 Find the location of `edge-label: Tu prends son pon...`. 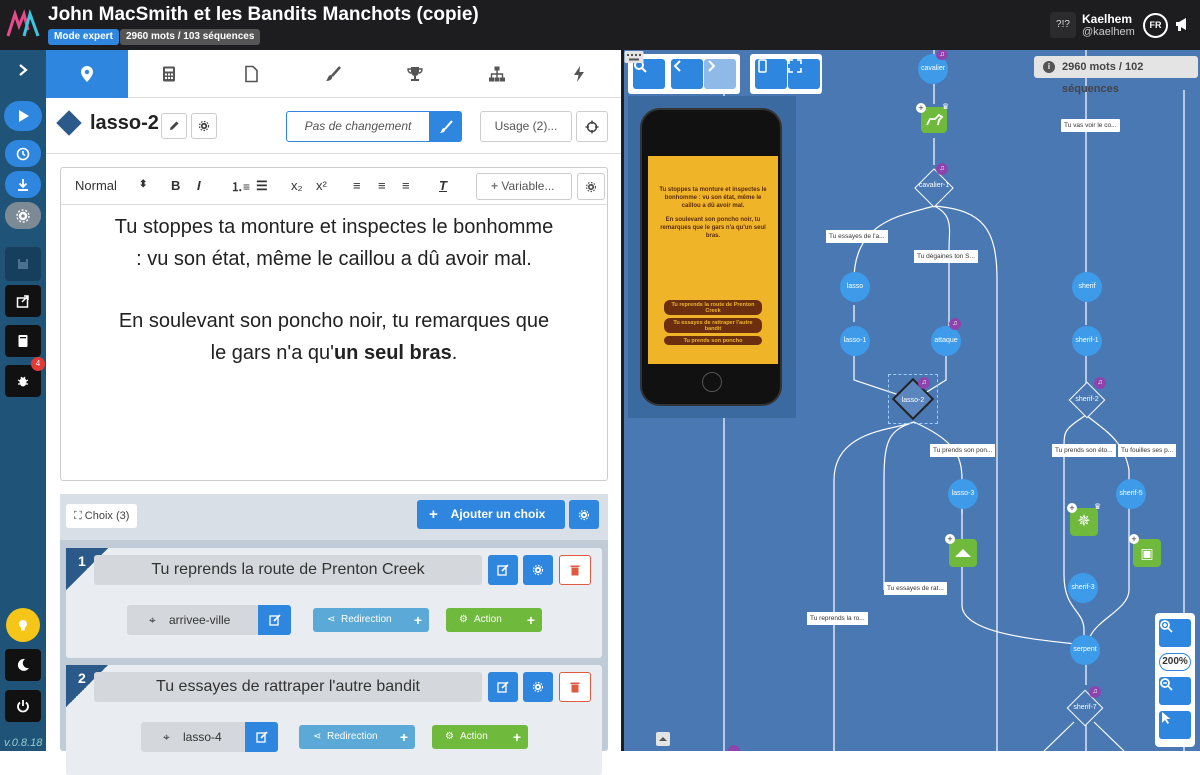

edge-label: Tu prends son pon... is located at coordinates (963, 450).